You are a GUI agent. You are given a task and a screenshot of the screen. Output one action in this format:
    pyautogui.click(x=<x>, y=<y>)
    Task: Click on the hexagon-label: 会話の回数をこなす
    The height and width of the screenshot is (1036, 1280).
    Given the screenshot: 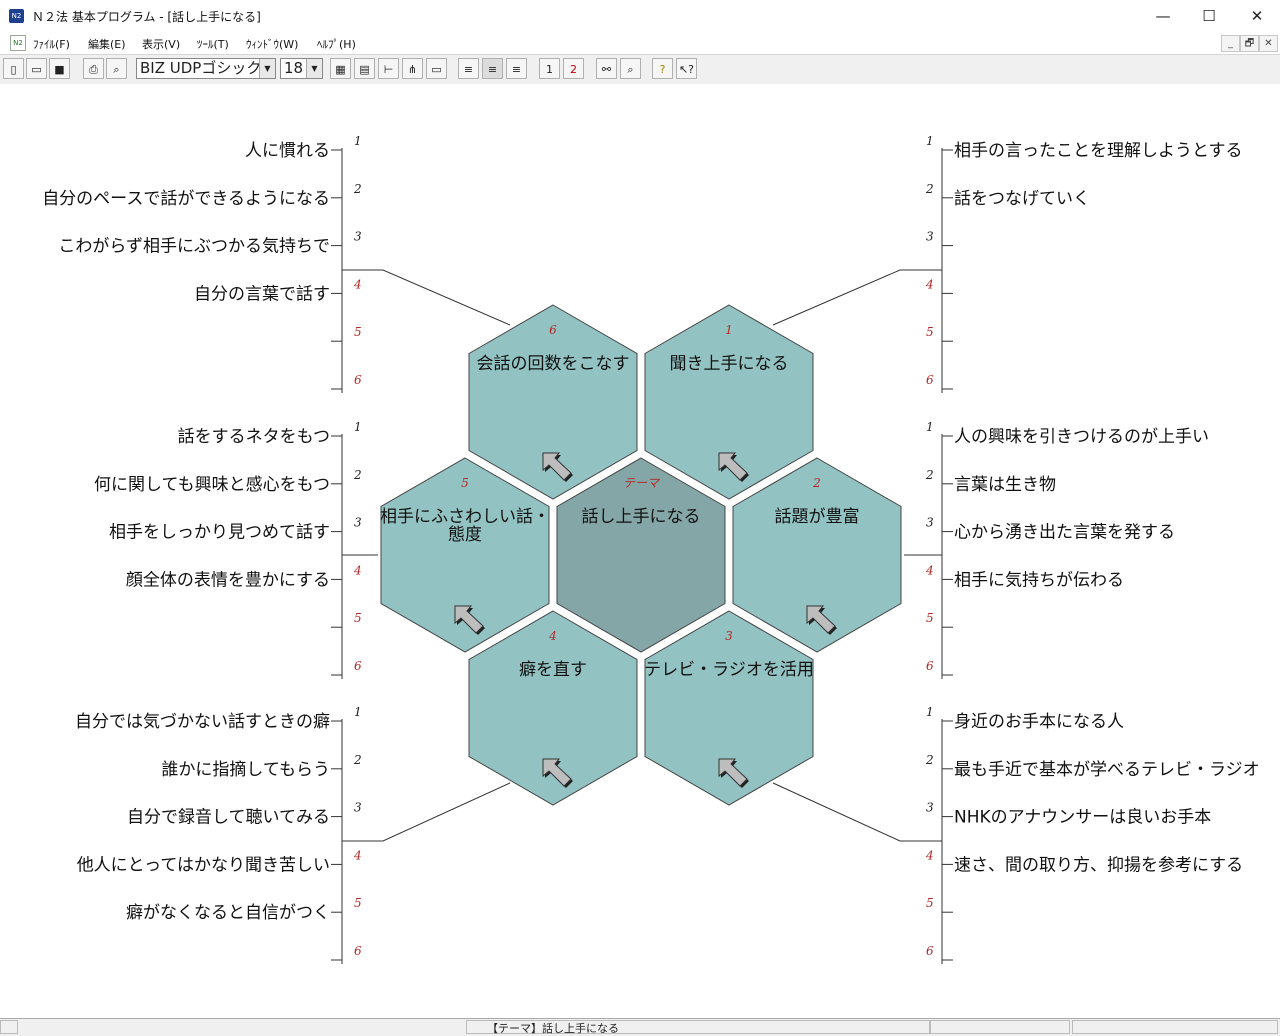 What is the action you would take?
    pyautogui.click(x=553, y=364)
    